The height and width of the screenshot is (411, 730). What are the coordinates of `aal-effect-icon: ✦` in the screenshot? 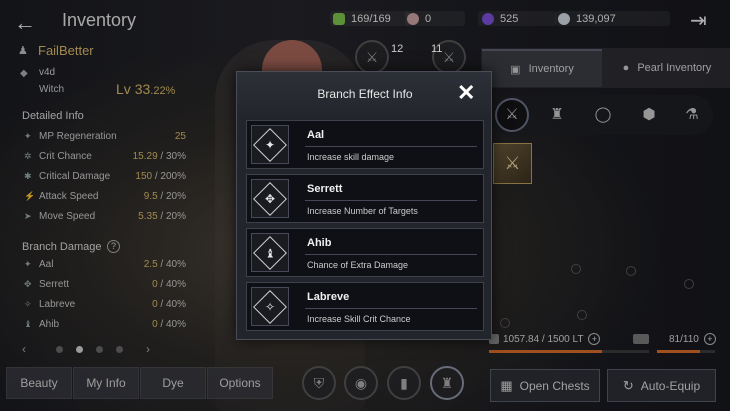 It's located at (270, 144).